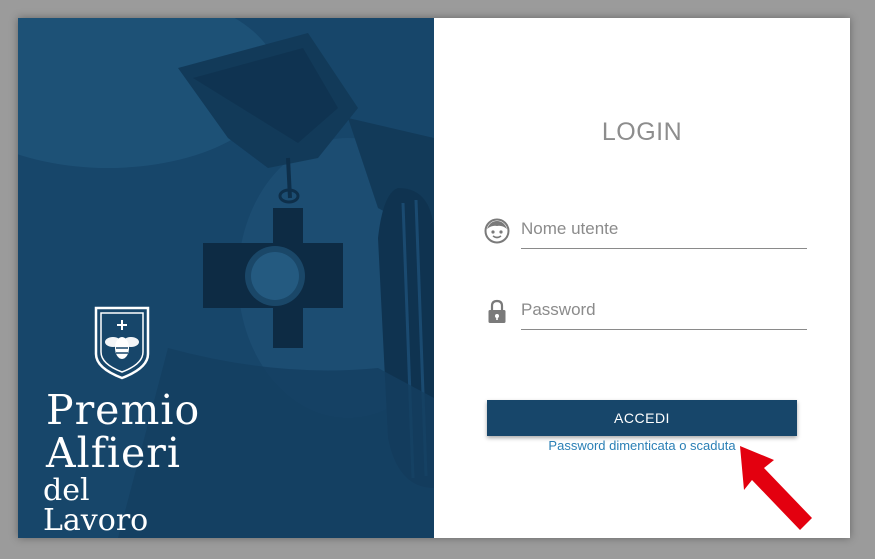 The width and height of the screenshot is (875, 559). I want to click on brand-title-line1: Premio, so click(123, 410).